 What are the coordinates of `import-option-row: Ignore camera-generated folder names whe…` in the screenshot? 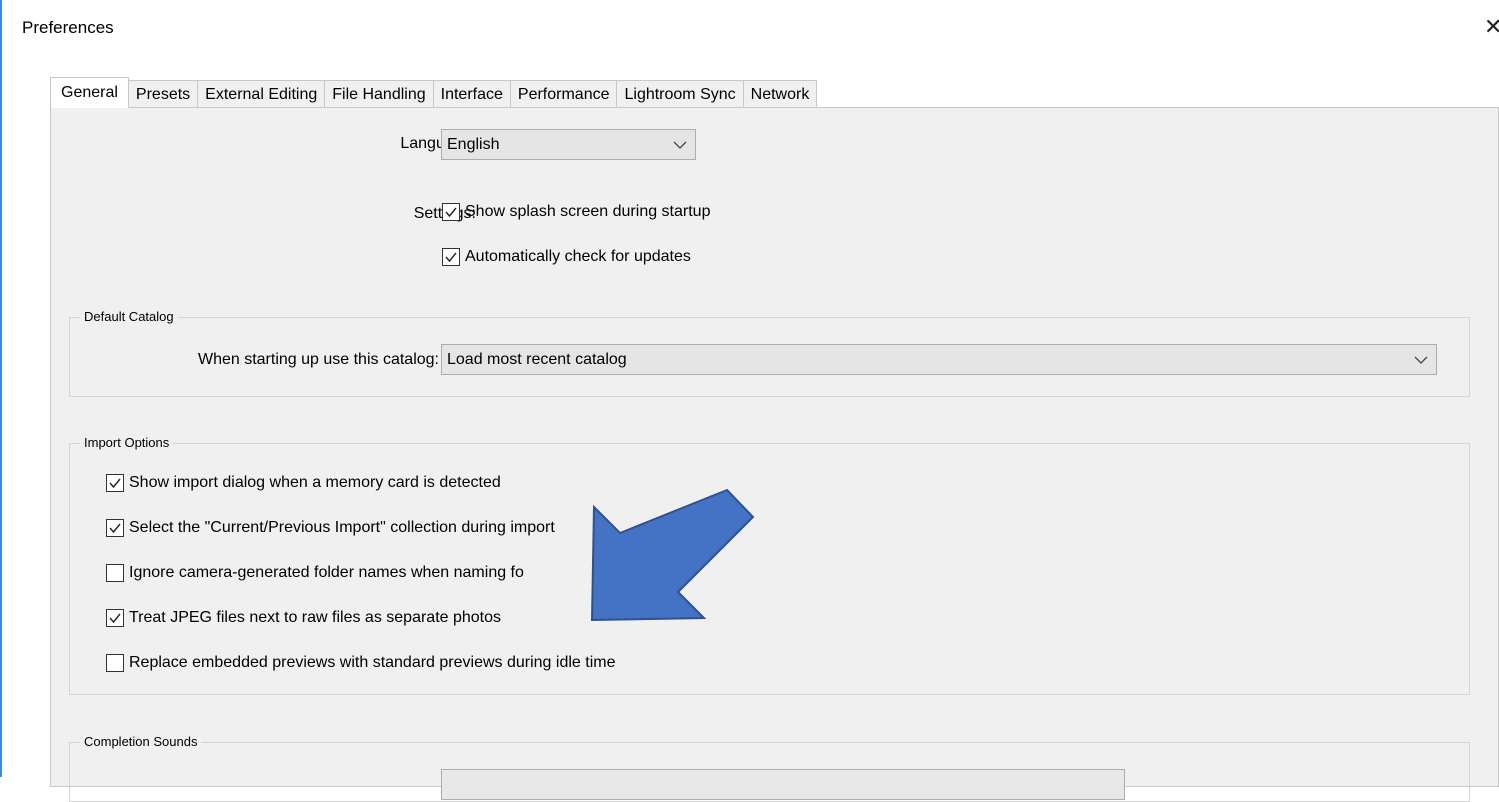 It's located at (315, 573).